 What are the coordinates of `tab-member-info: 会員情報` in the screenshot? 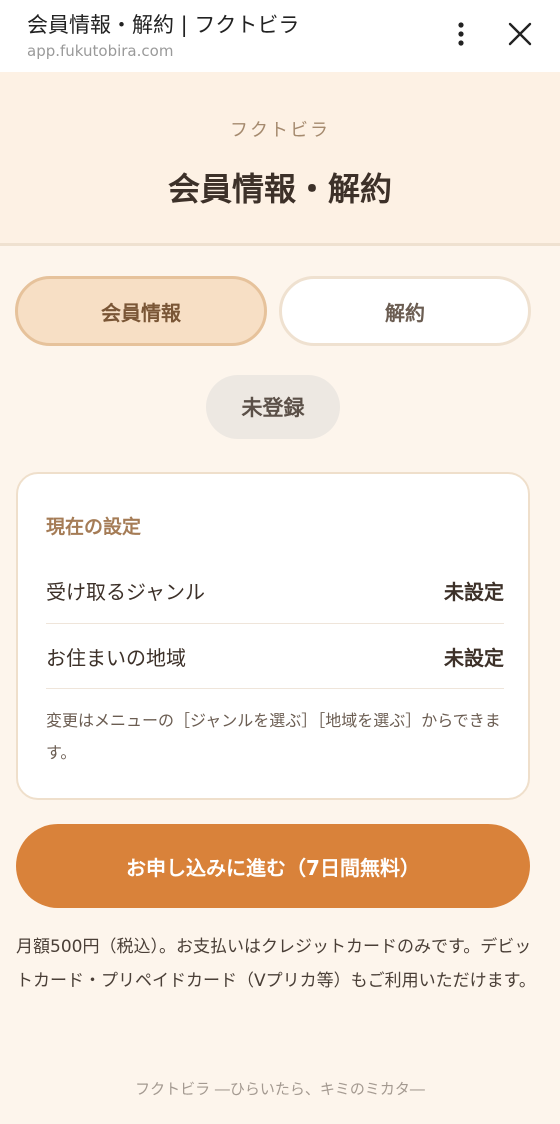 It's located at (141, 311).